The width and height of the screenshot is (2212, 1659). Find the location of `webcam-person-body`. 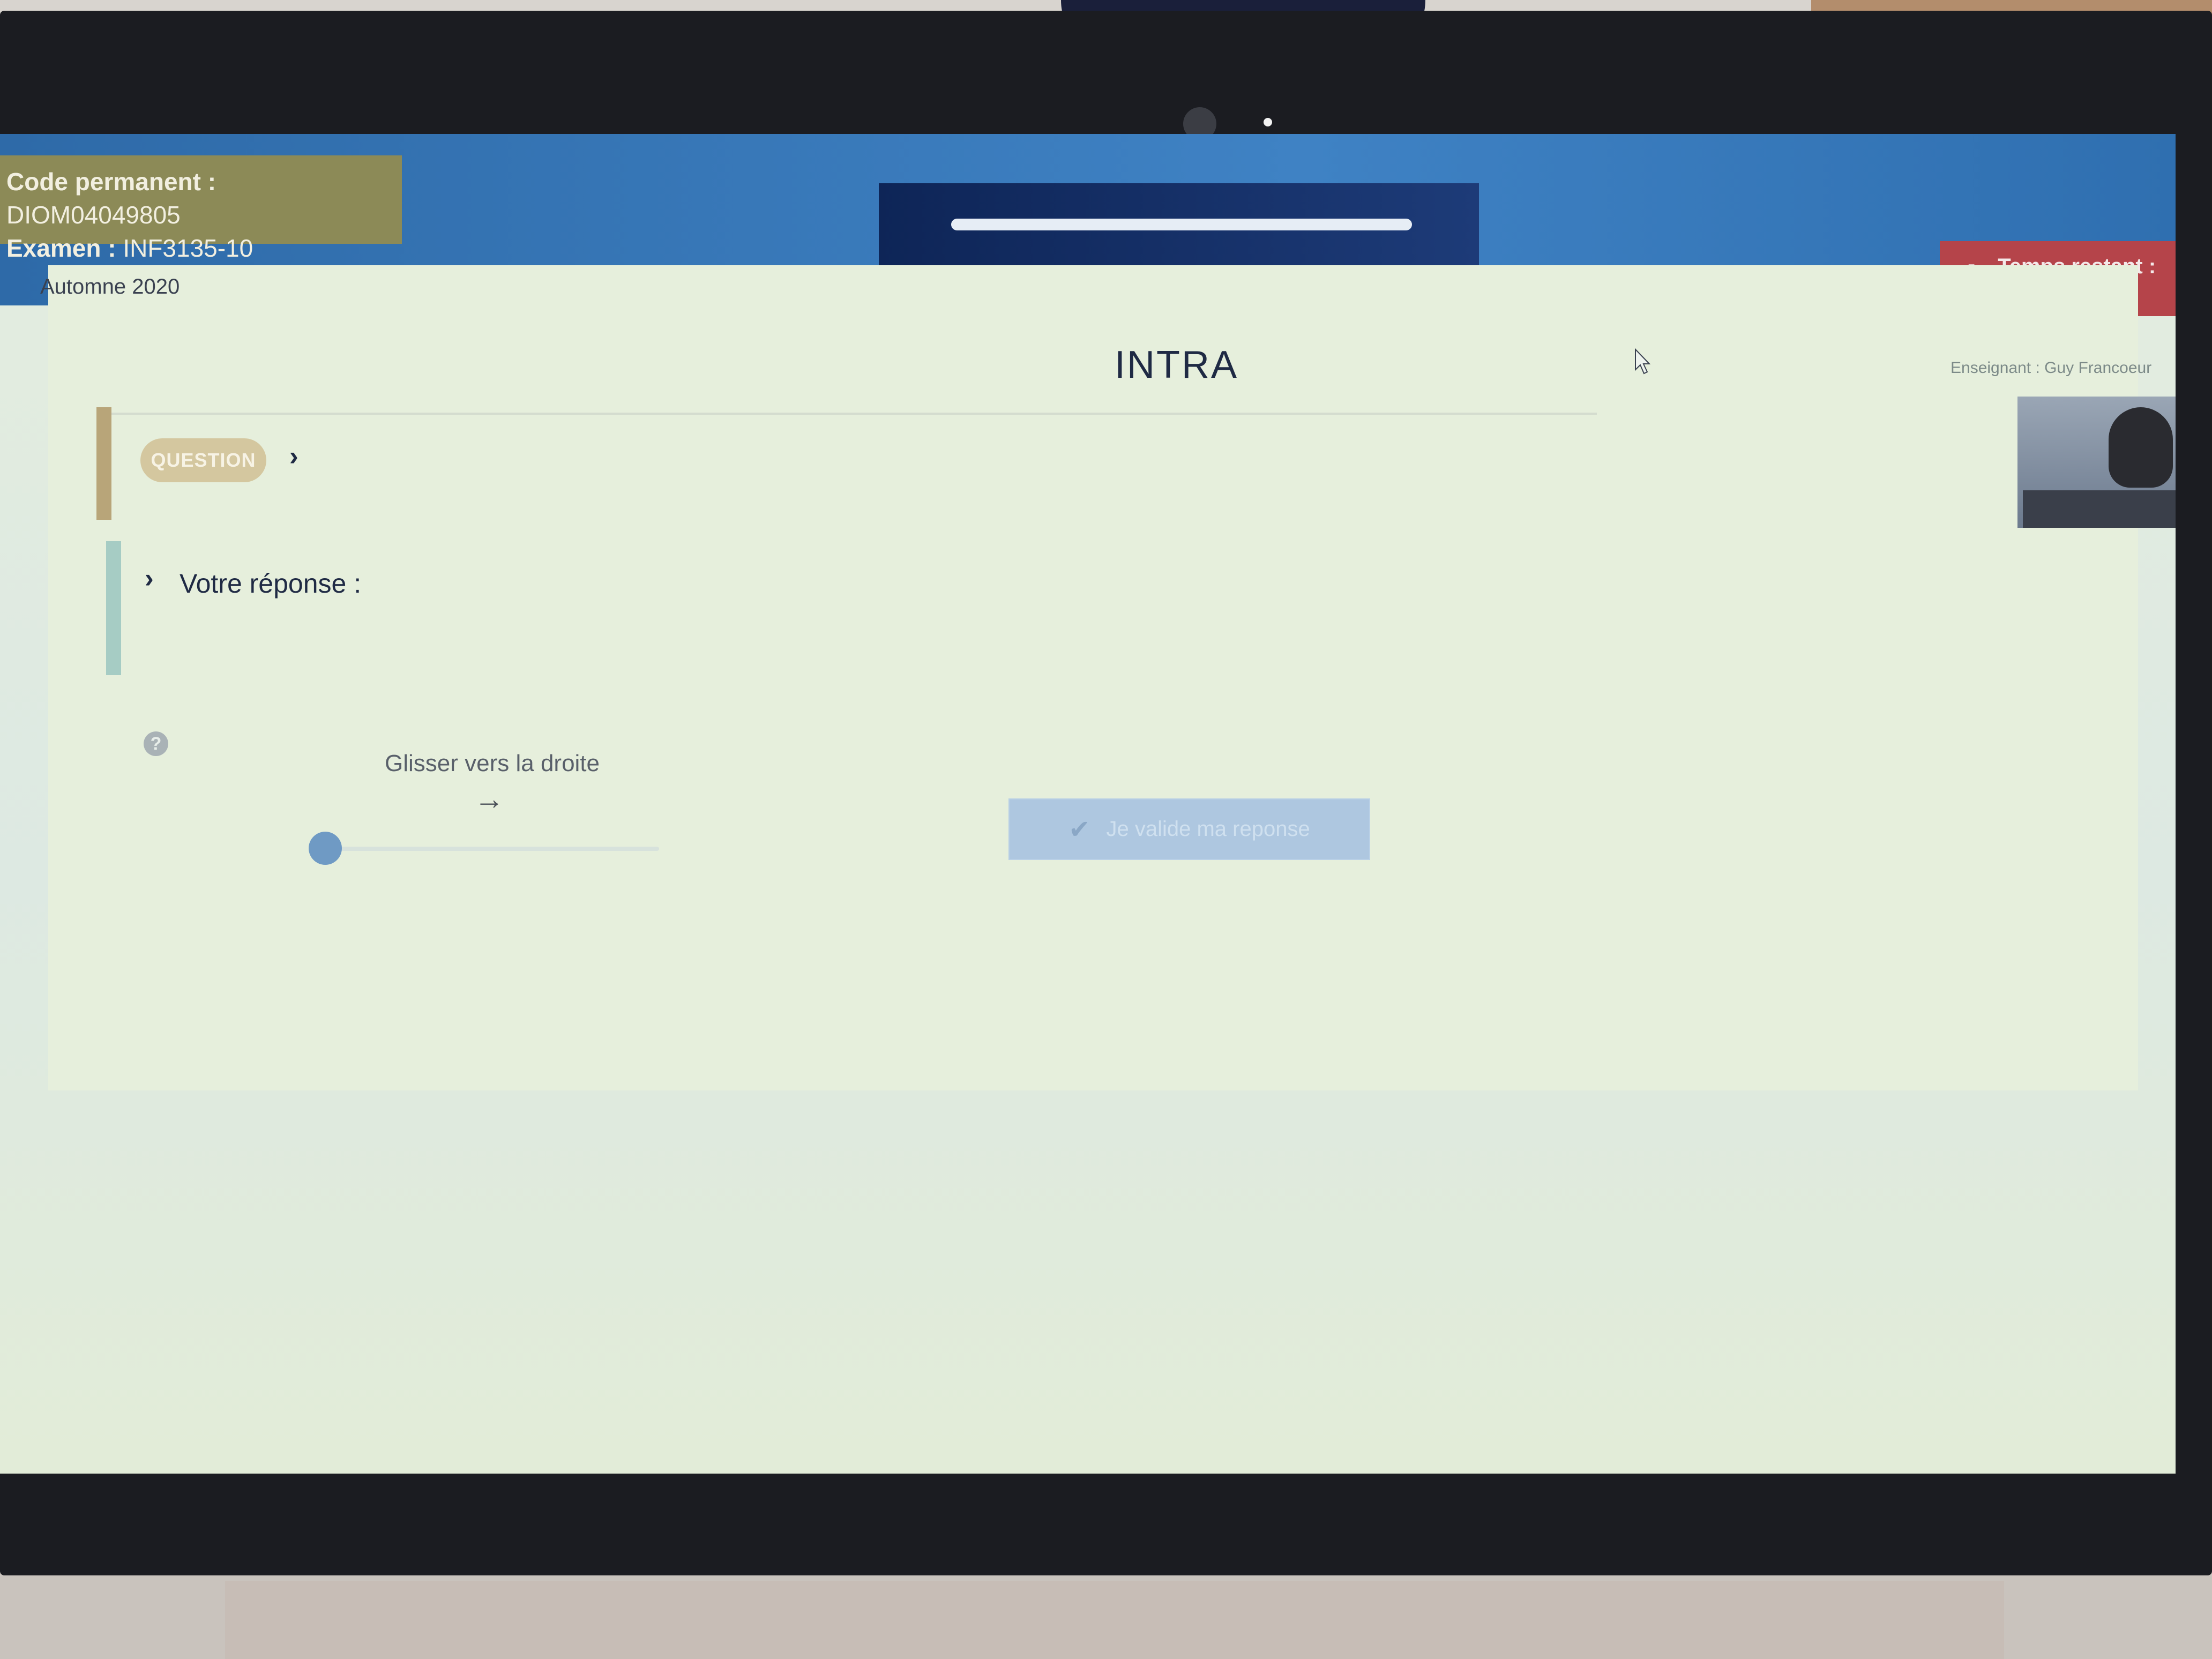

webcam-person-body is located at coordinates (2099, 509).